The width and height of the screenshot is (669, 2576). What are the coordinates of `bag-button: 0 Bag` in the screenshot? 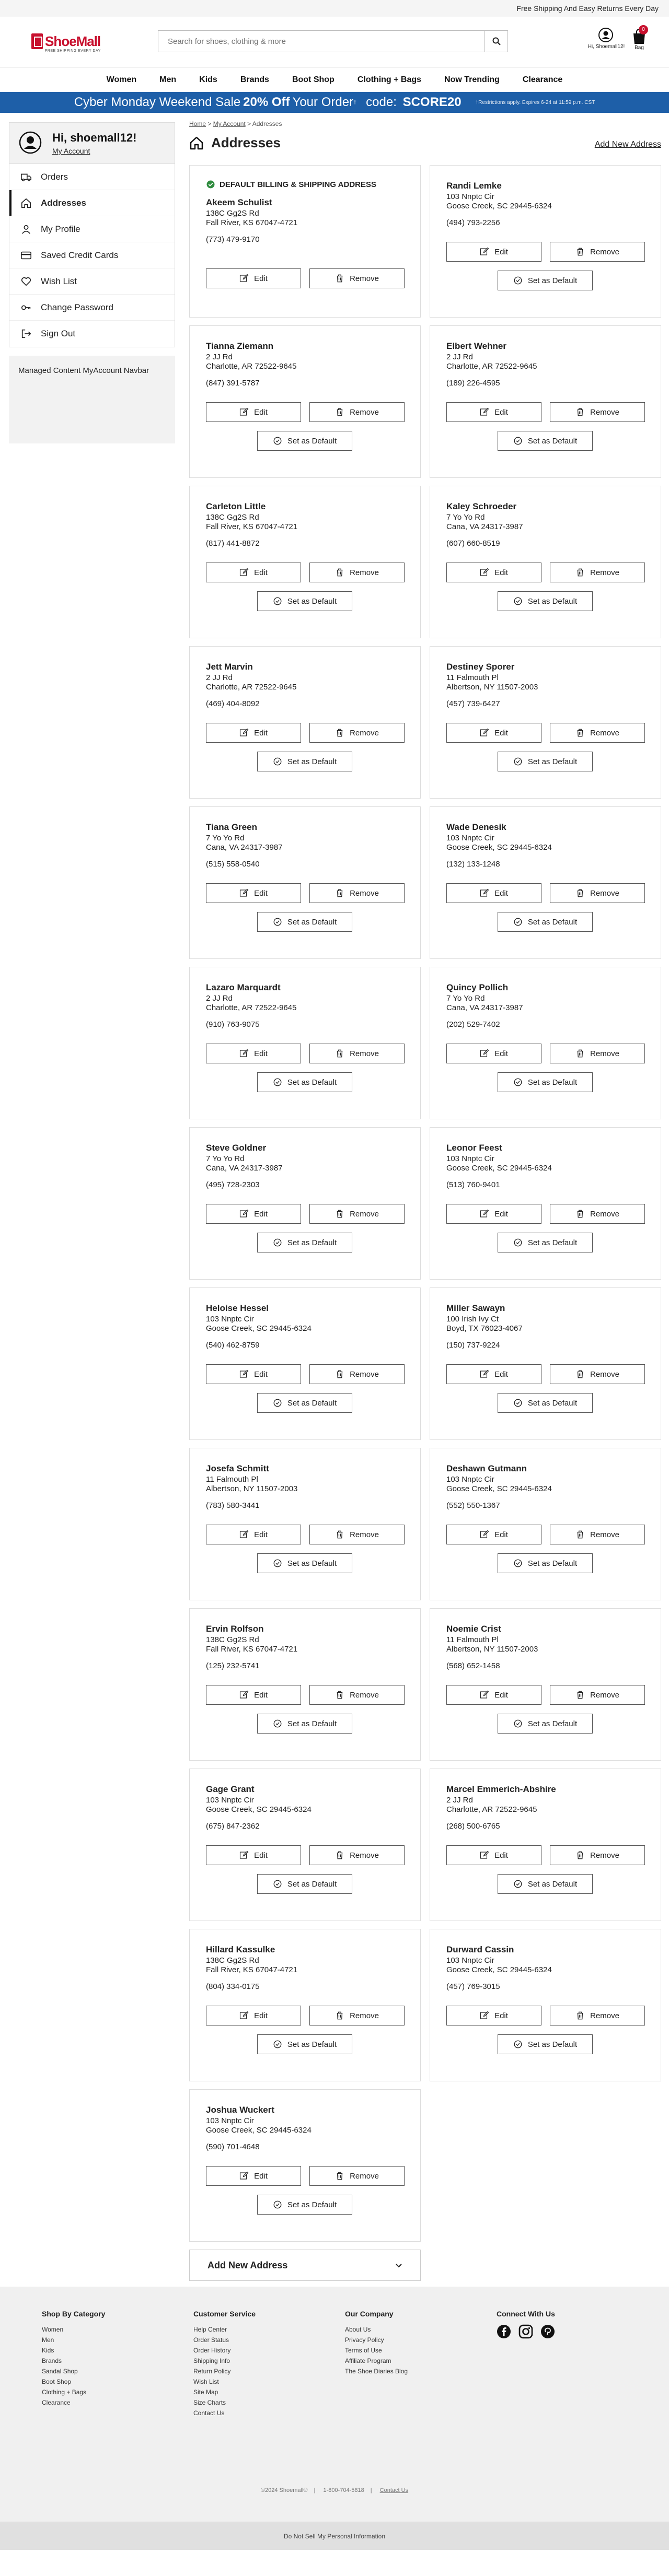 It's located at (639, 38).